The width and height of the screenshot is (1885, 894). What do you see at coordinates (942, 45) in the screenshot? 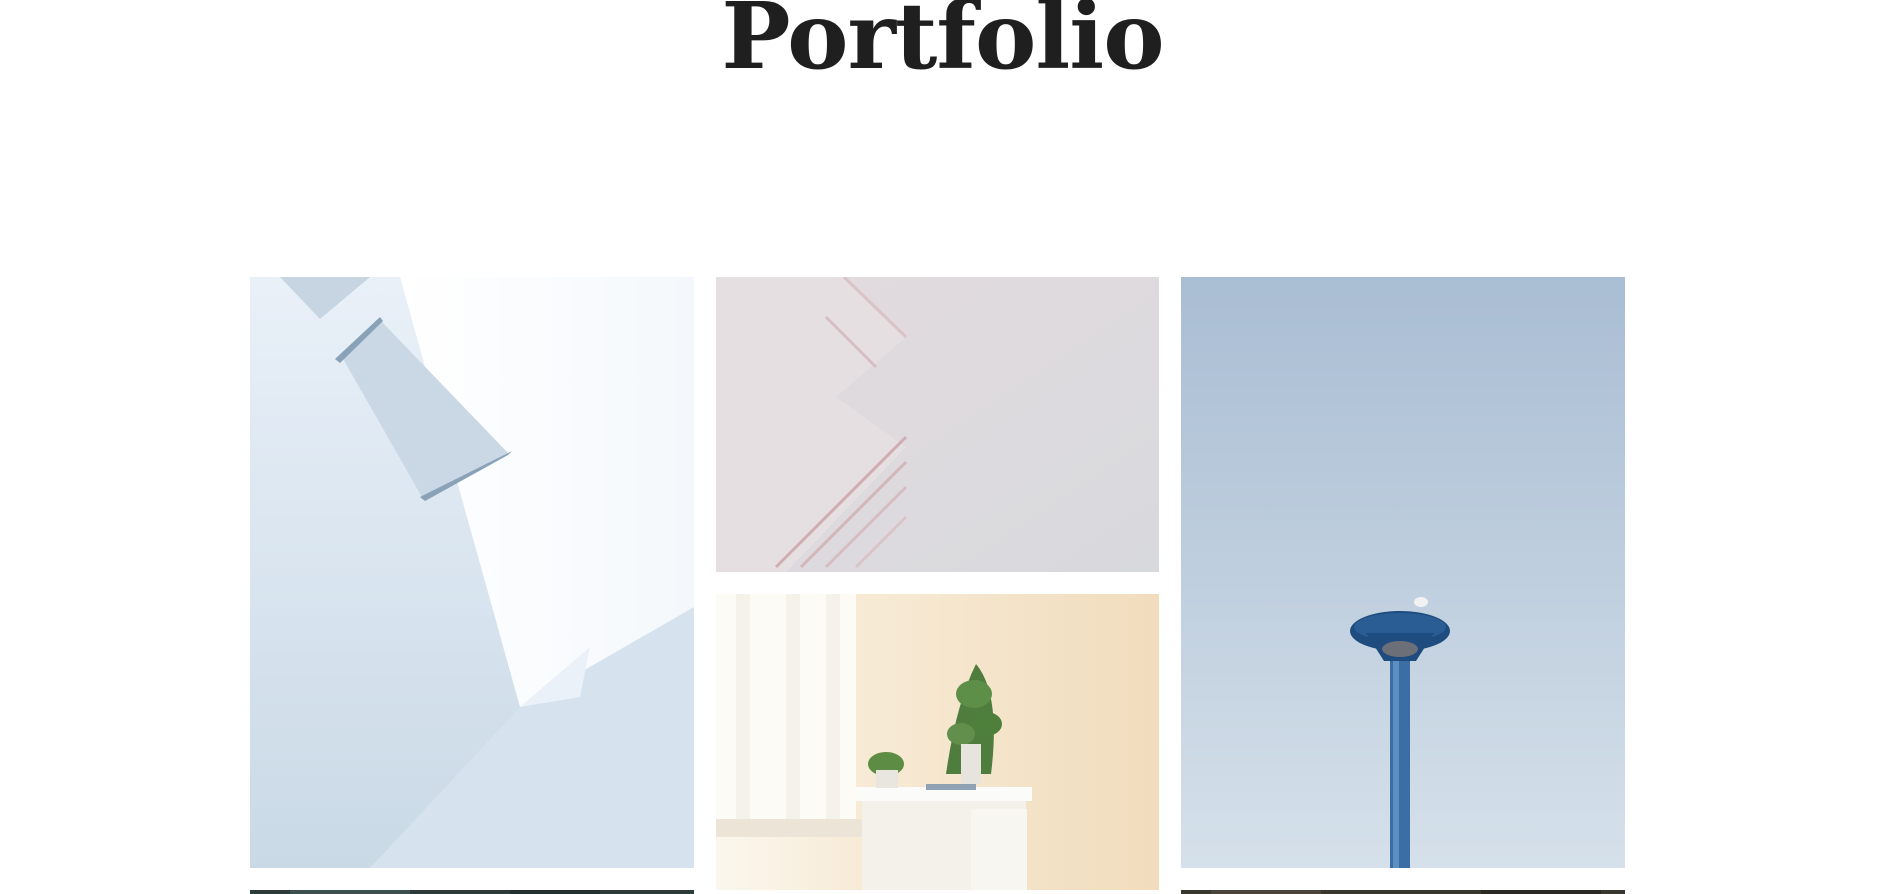
I see `page-title: Portfolio` at bounding box center [942, 45].